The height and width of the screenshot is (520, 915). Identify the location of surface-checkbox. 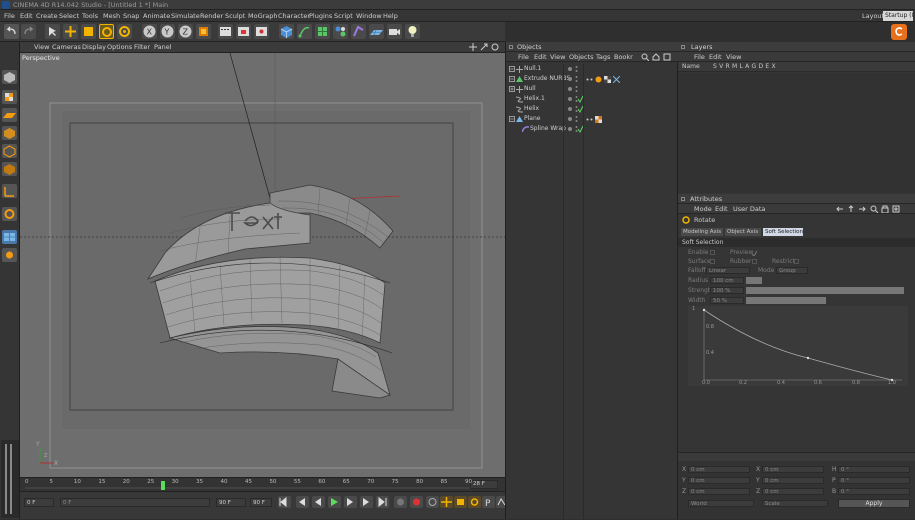
(712, 261).